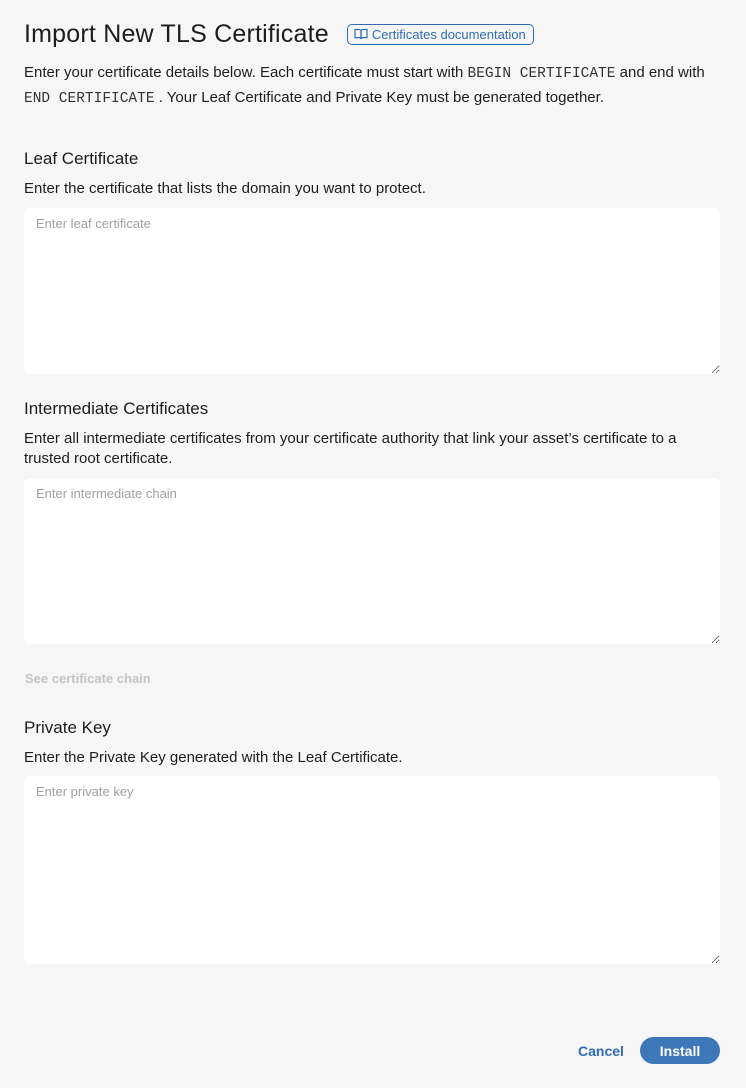  What do you see at coordinates (67, 727) in the screenshot?
I see `private-key-title: Private Key` at bounding box center [67, 727].